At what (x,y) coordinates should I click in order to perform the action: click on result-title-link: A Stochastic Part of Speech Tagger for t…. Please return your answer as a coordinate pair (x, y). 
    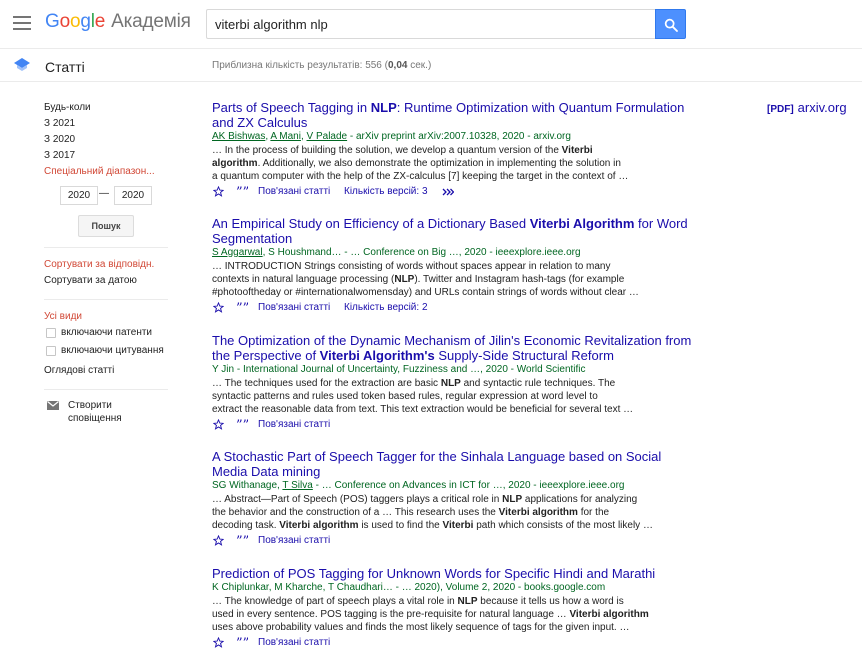
    Looking at the image, I should click on (452, 464).